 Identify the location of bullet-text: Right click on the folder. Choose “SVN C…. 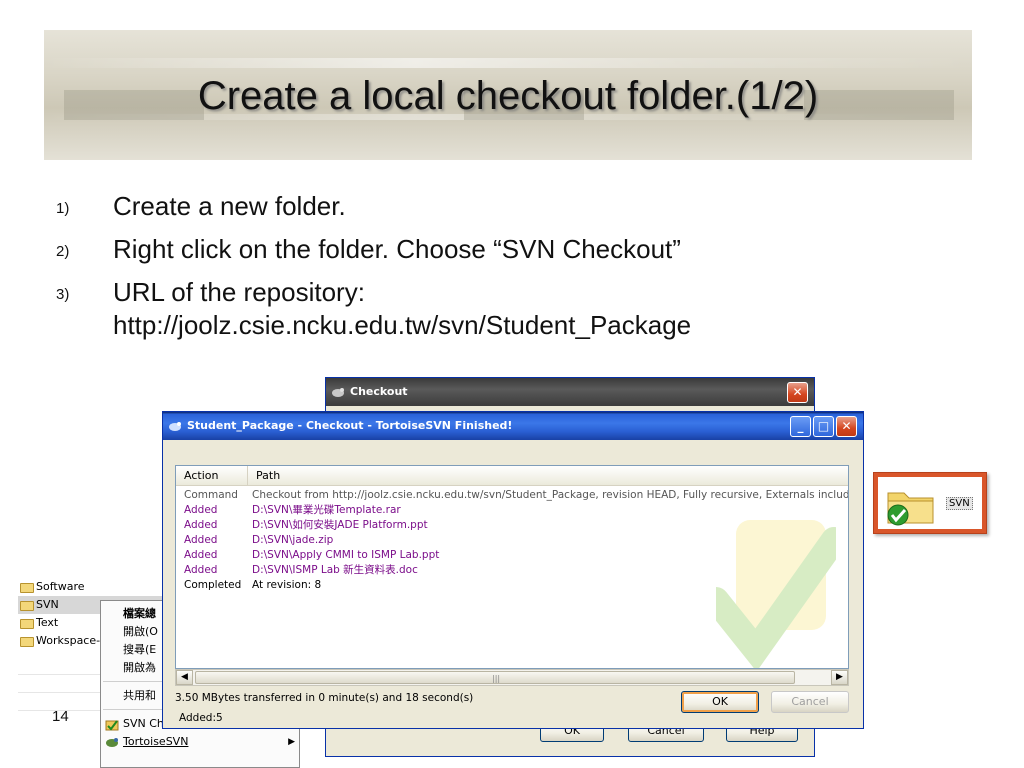
(397, 249).